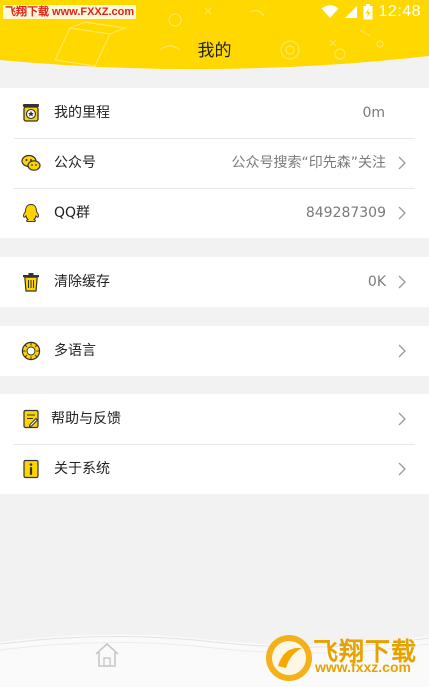 The image size is (429, 687). I want to click on row-help-feedback-label: 帮助与反馈, so click(86, 419).